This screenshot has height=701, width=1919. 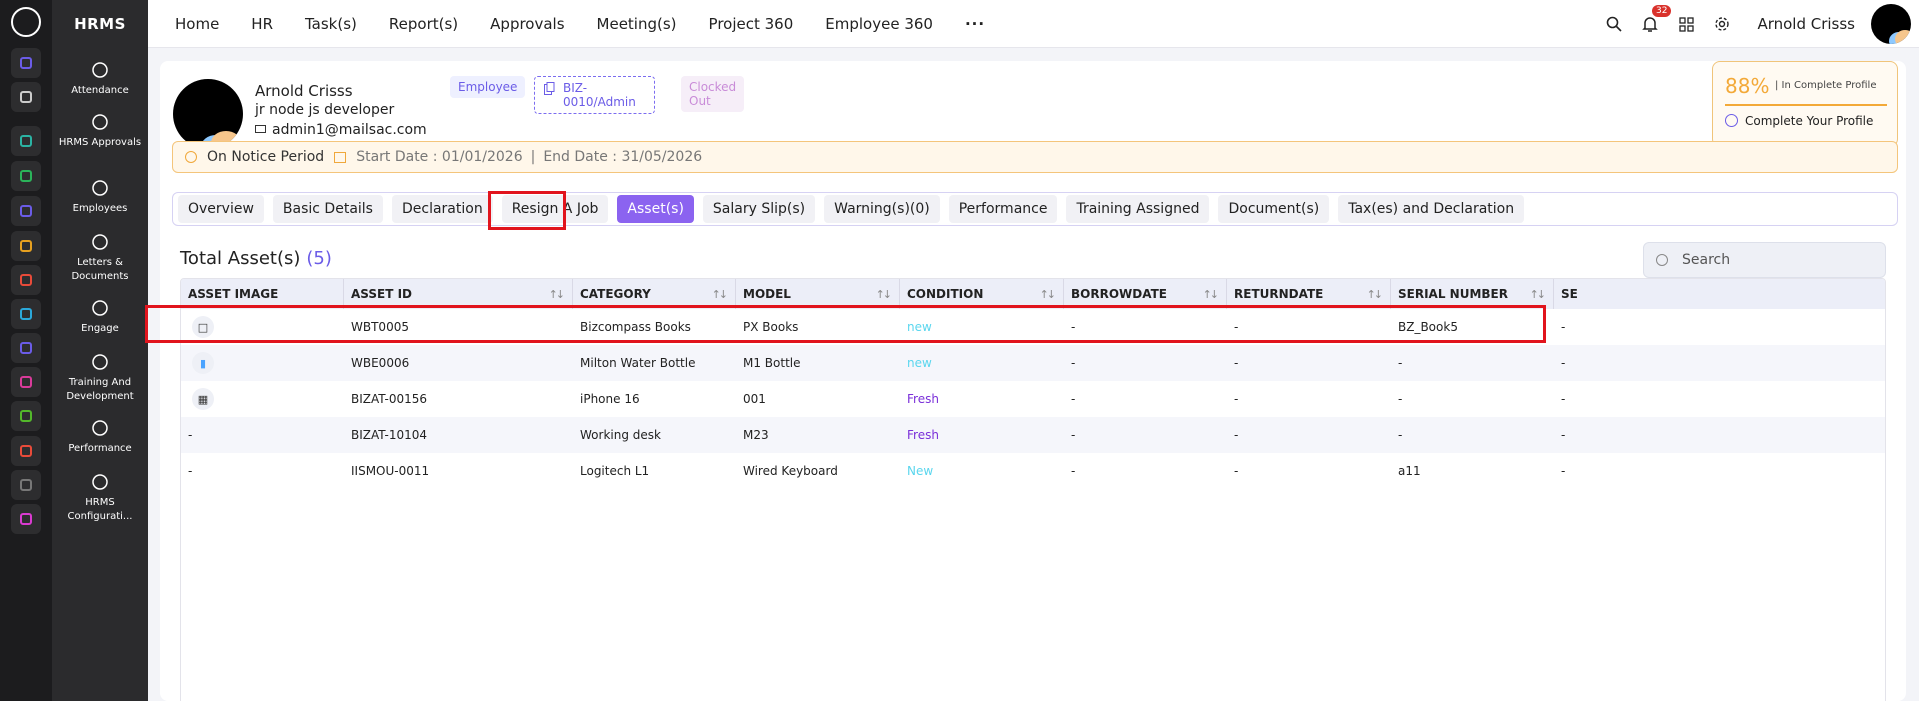 I want to click on letters-icon, so click(x=100, y=242).